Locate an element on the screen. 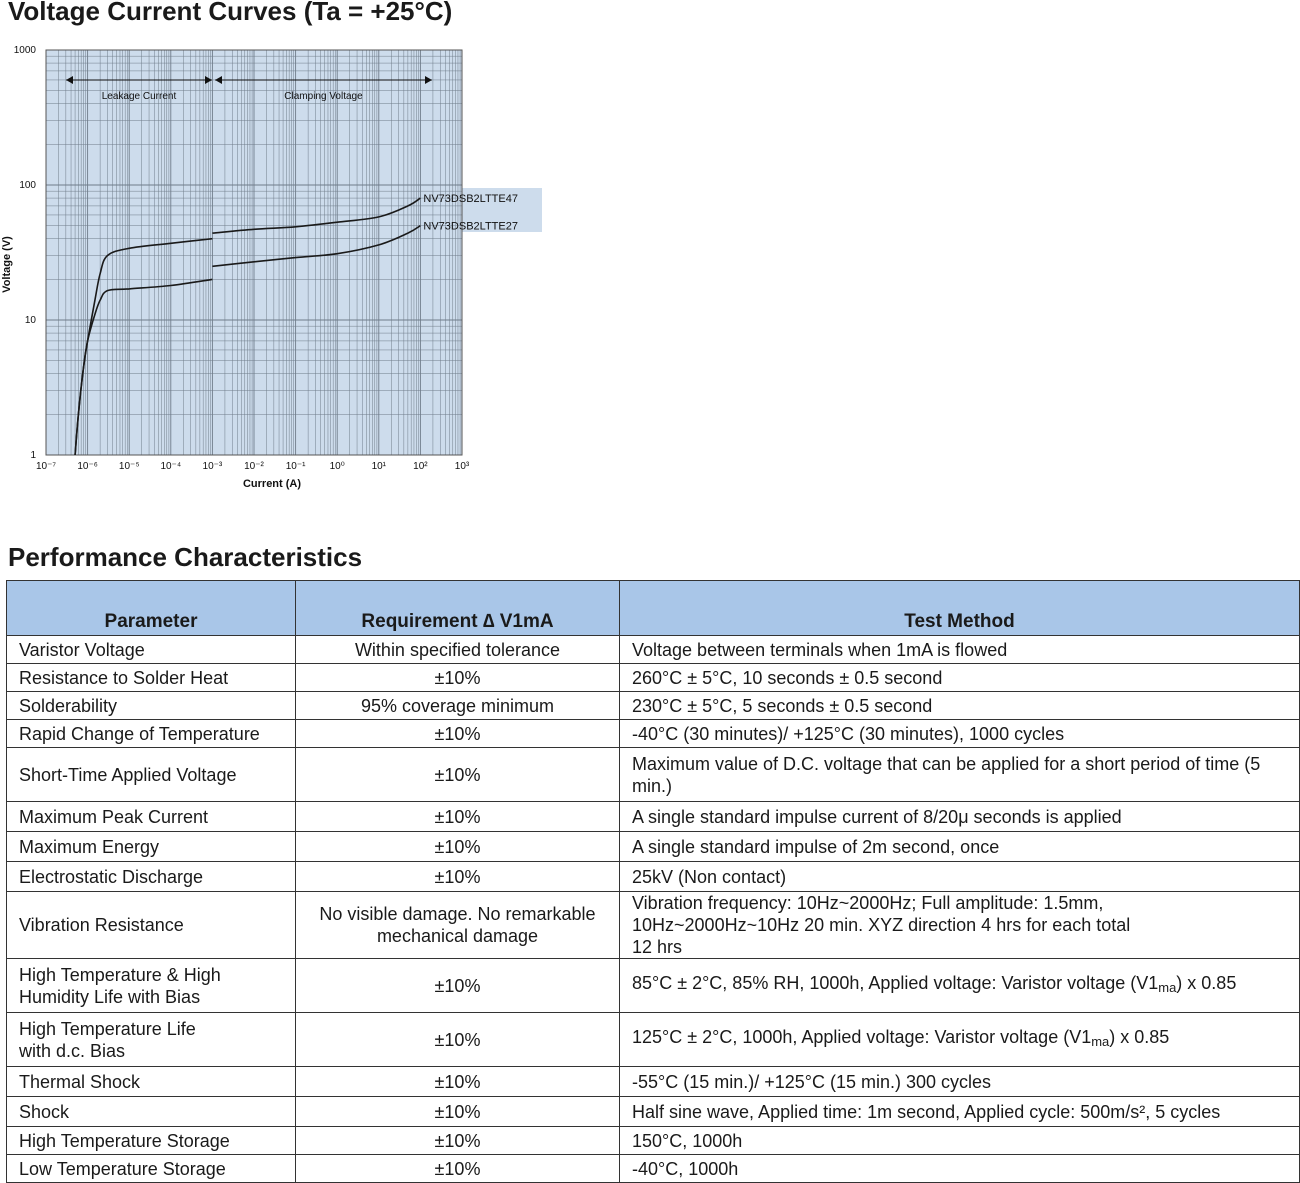  cell-parameter: Short-Time Applied Voltage is located at coordinates (151, 774).